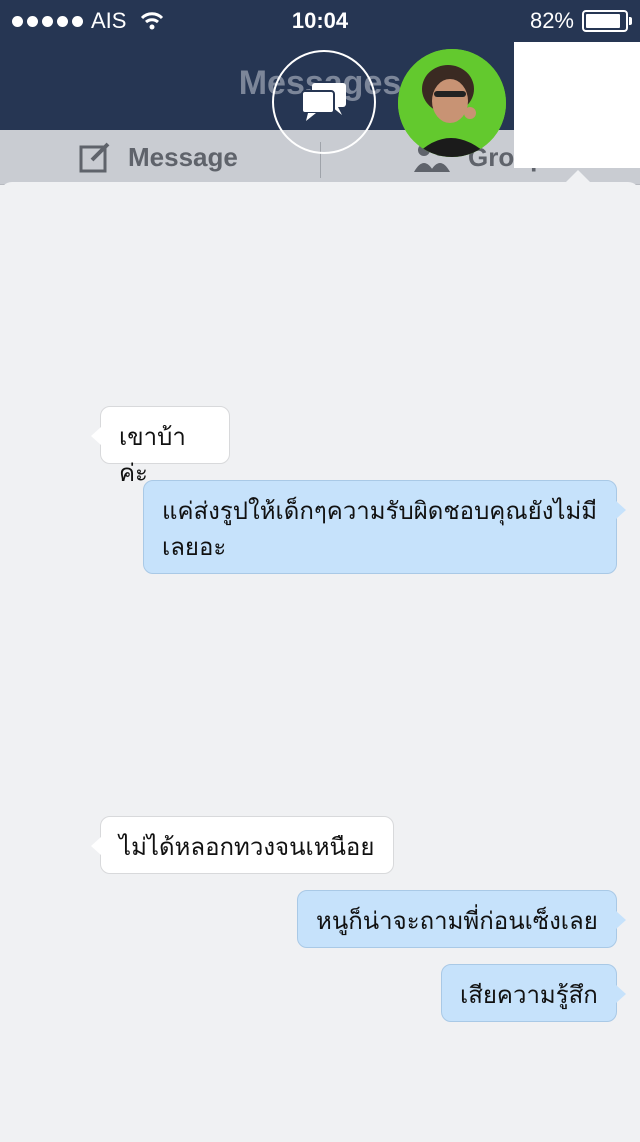  I want to click on compose-icon, so click(94, 157).